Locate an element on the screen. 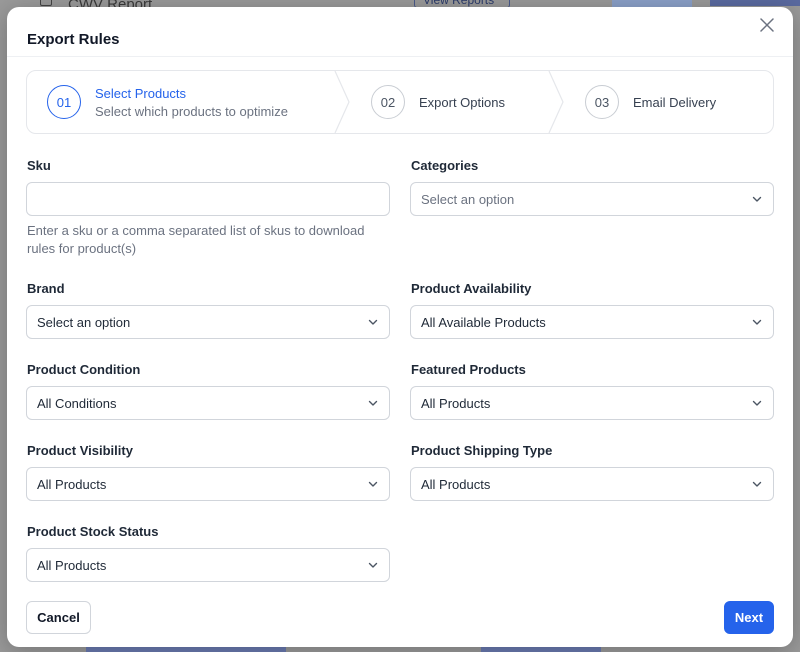  product-condition-label: Product Condition is located at coordinates (84, 369).